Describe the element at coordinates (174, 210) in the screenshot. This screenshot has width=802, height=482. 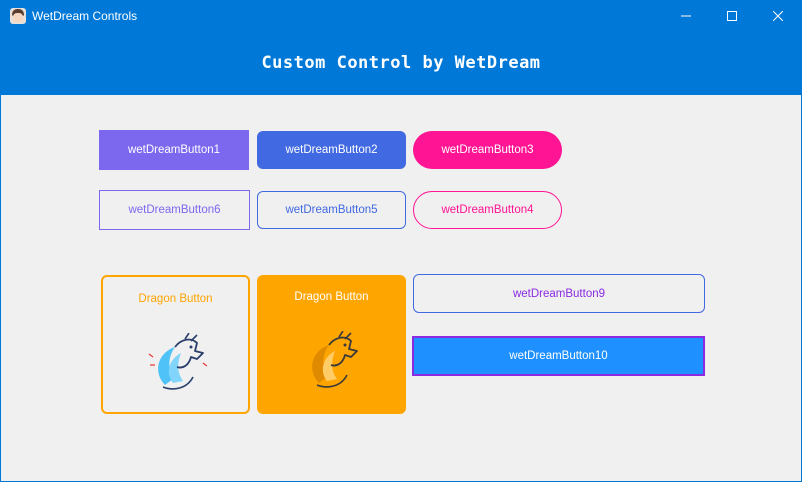
I see `wetdream-button-6: wetDreamButton6` at that location.